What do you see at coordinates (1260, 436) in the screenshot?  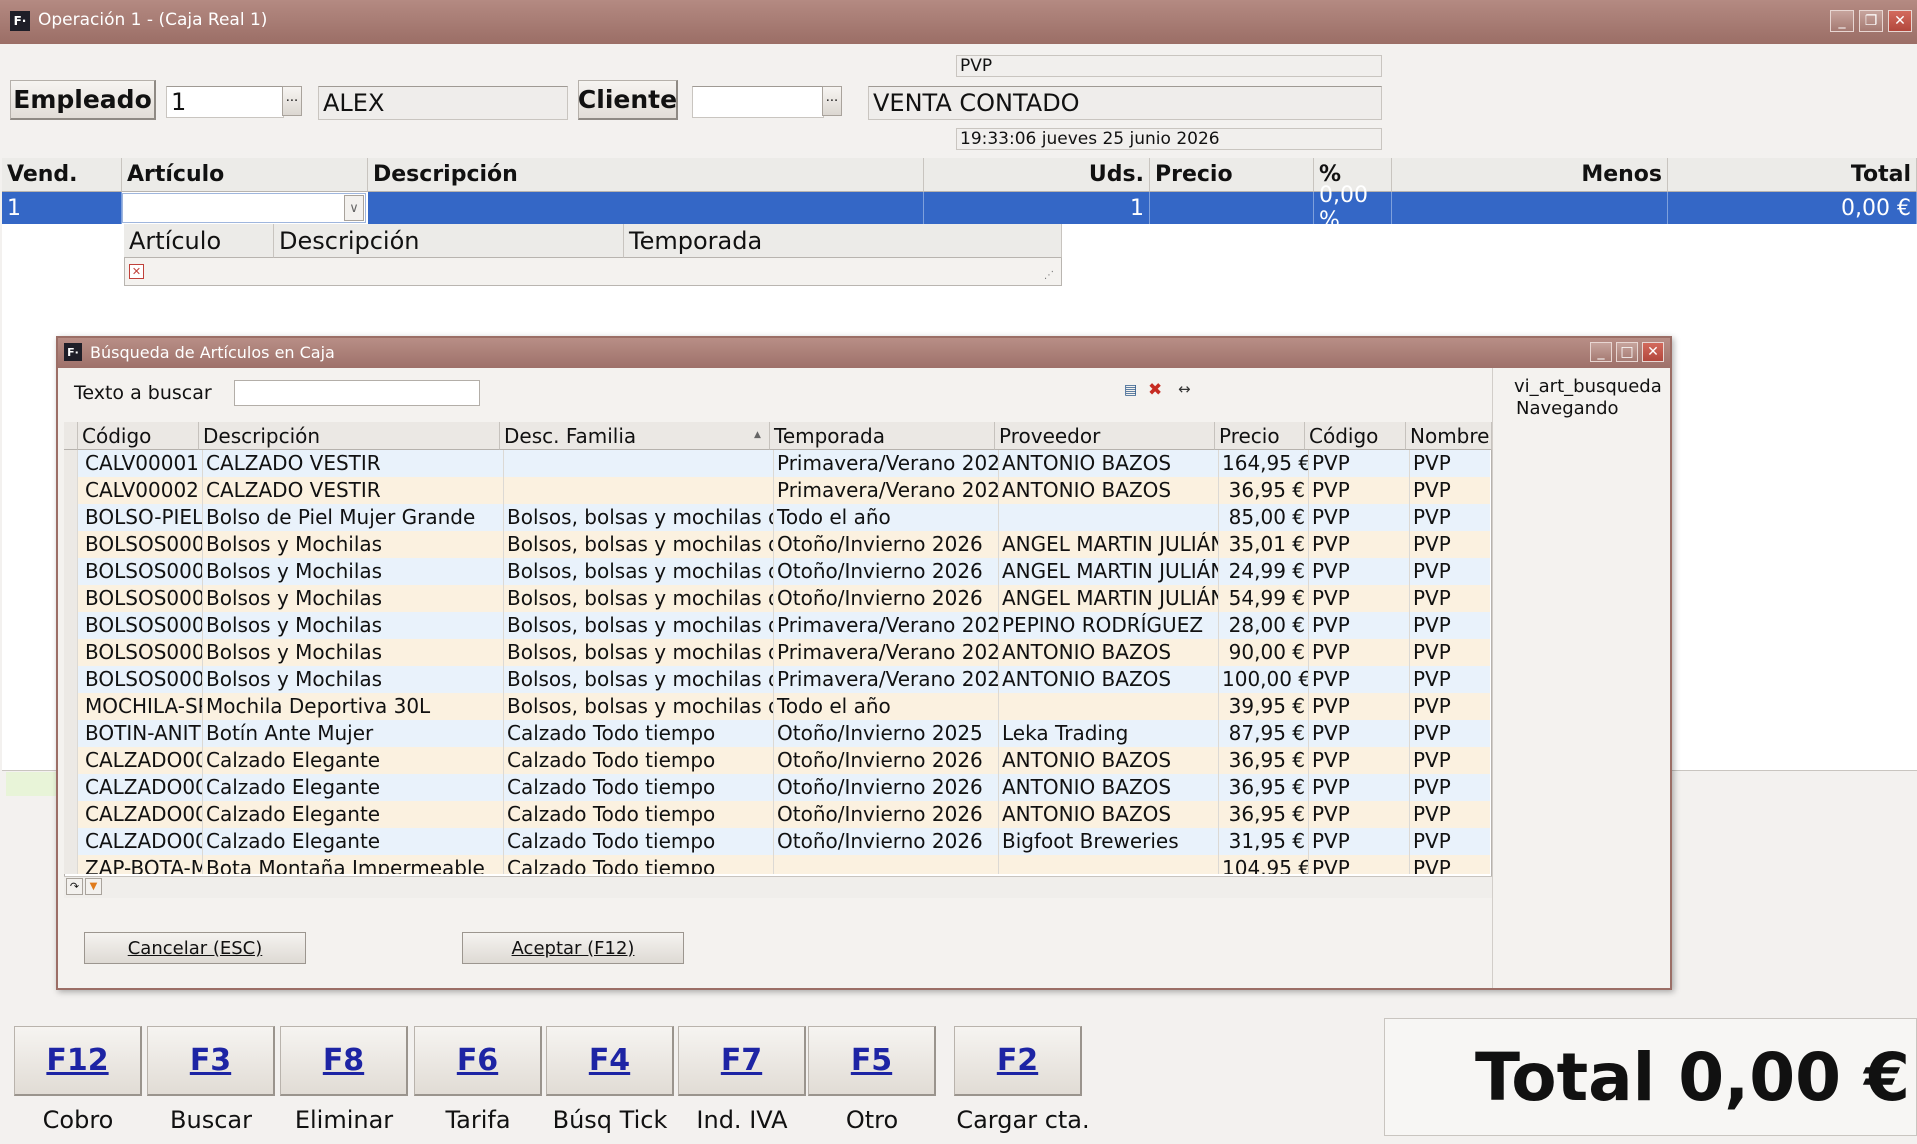 I see `col-precio: Precio` at bounding box center [1260, 436].